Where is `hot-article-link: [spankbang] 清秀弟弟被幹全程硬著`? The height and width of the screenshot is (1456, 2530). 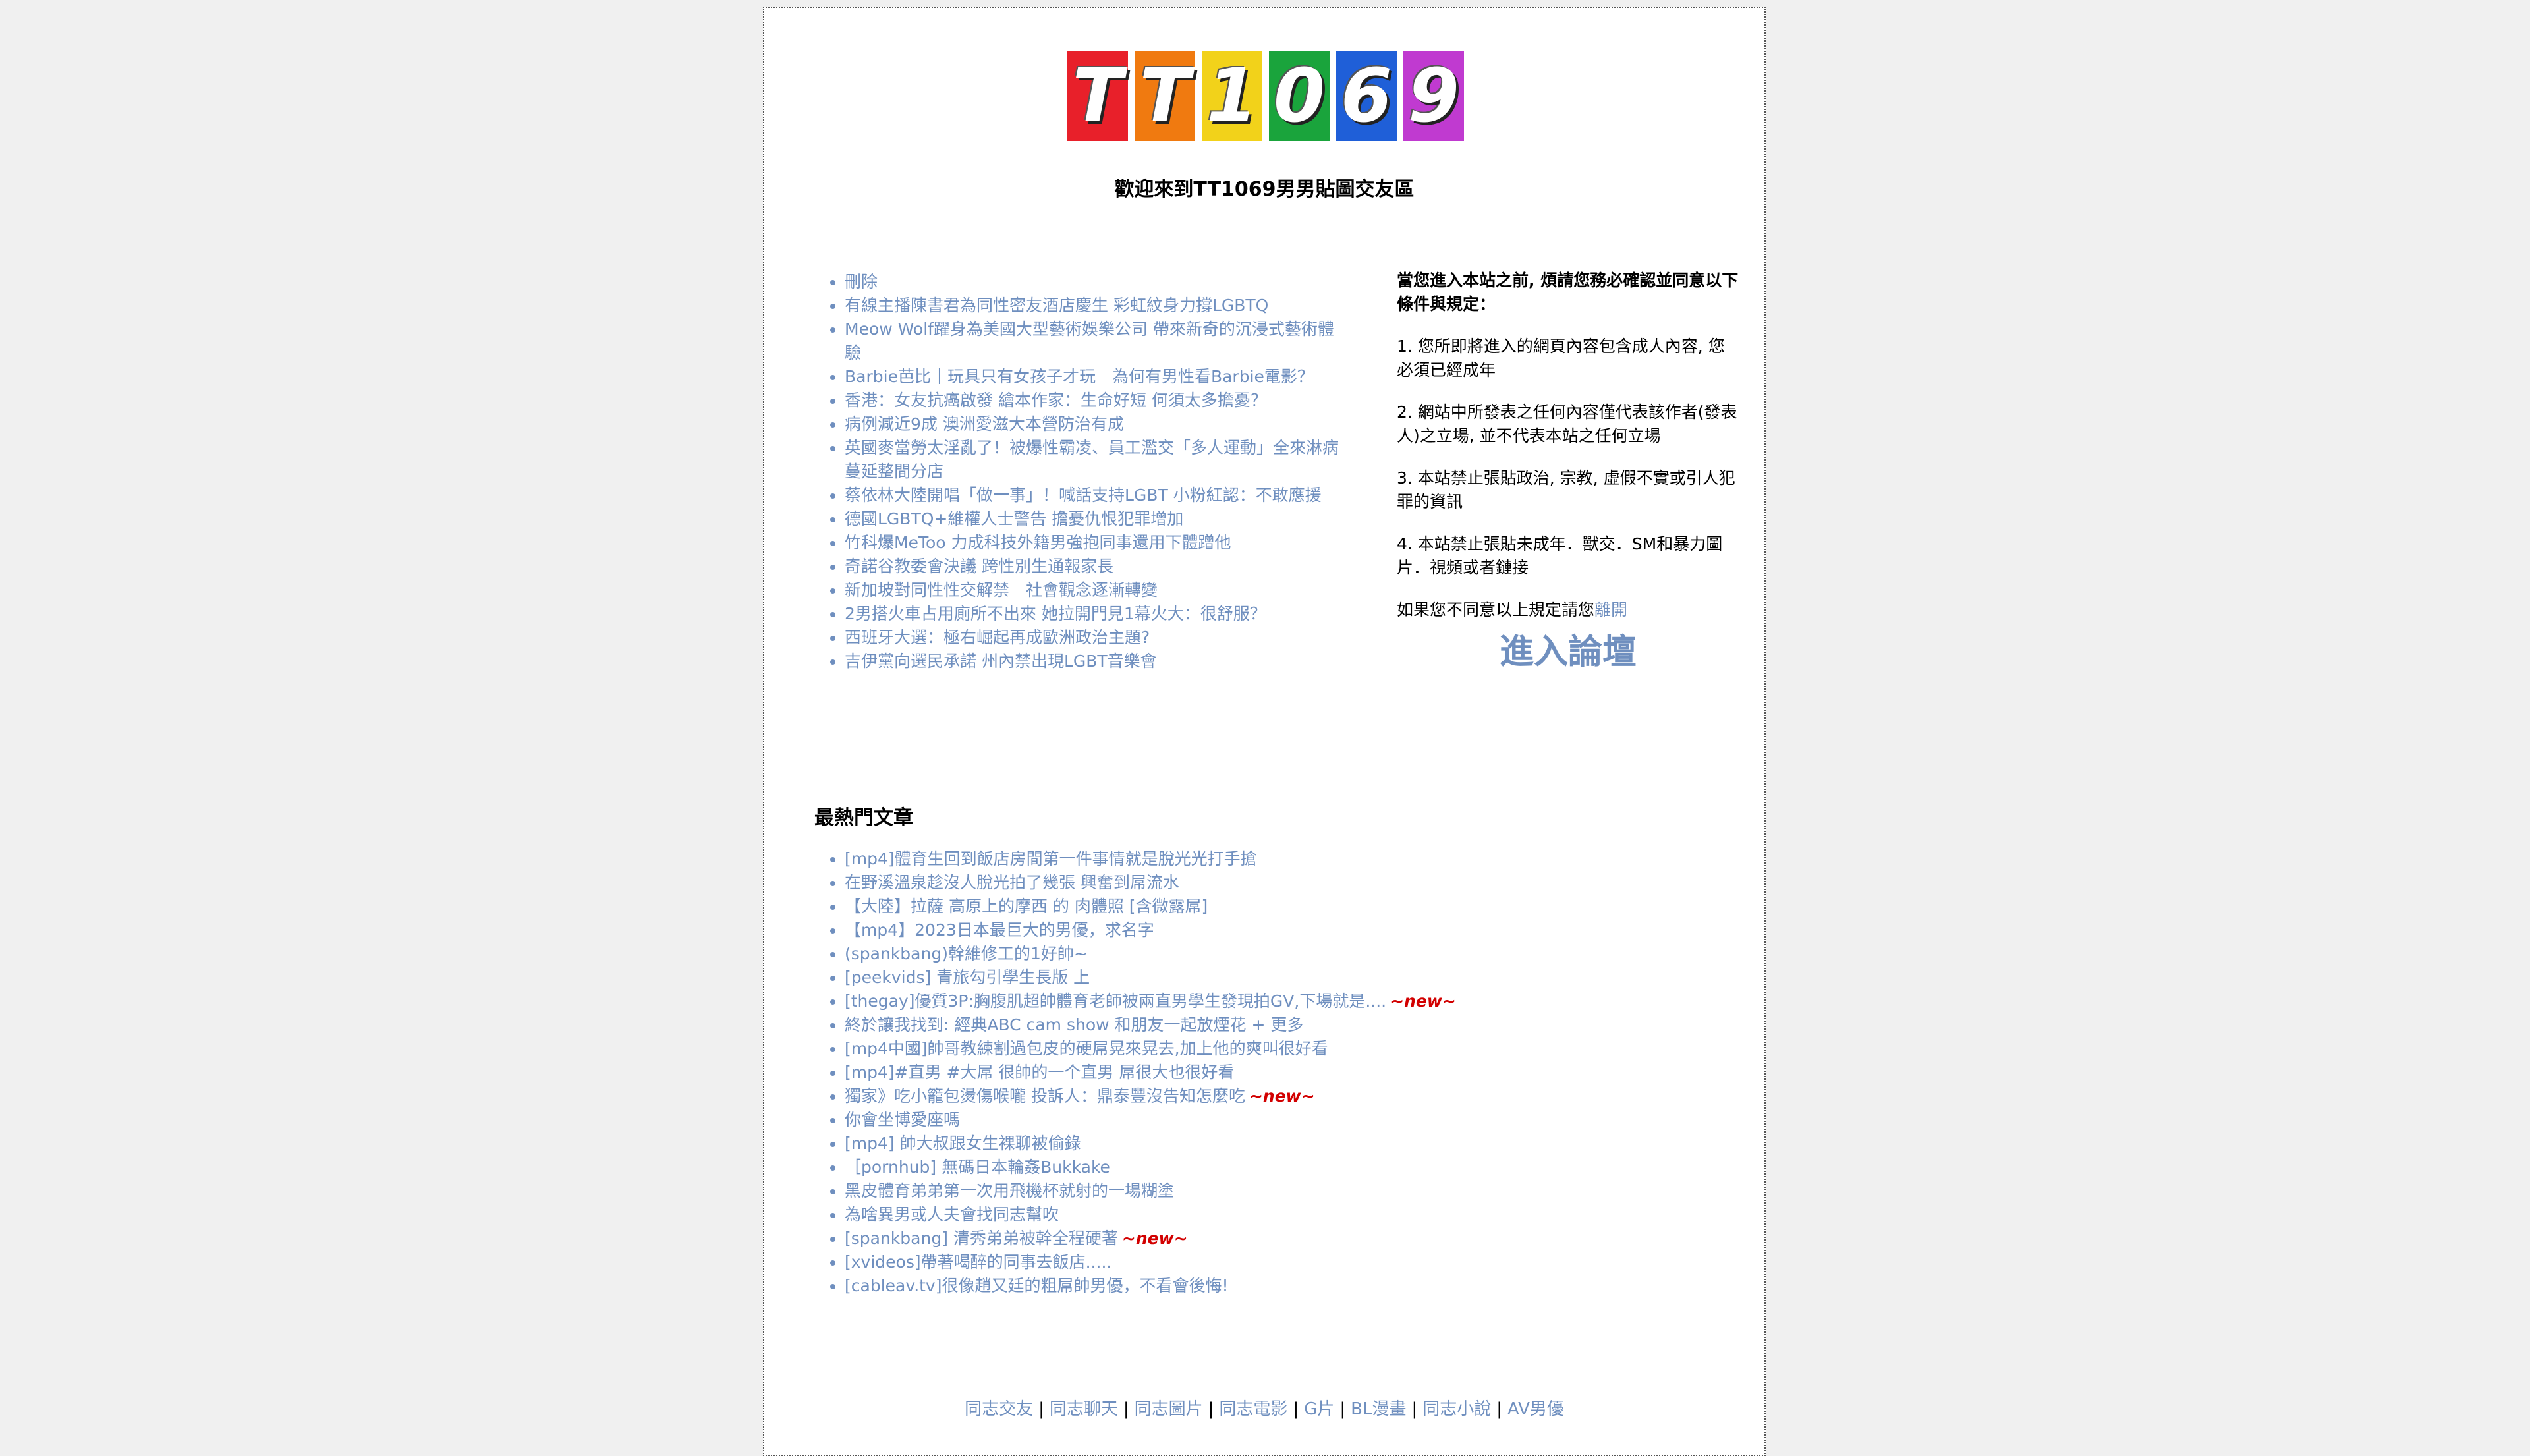
hot-article-link: [spankbang] 清秀弟弟被幹全程硬著 is located at coordinates (981, 1238).